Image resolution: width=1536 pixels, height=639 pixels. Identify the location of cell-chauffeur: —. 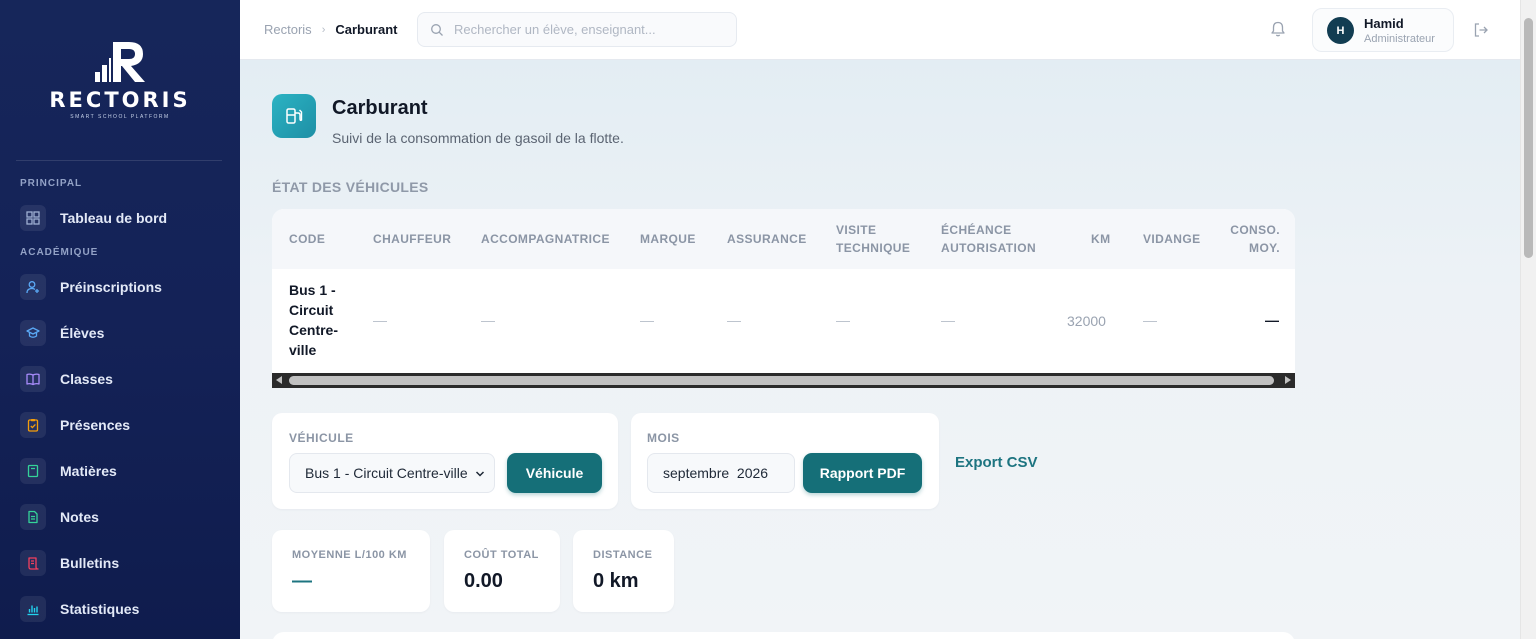
(380, 320).